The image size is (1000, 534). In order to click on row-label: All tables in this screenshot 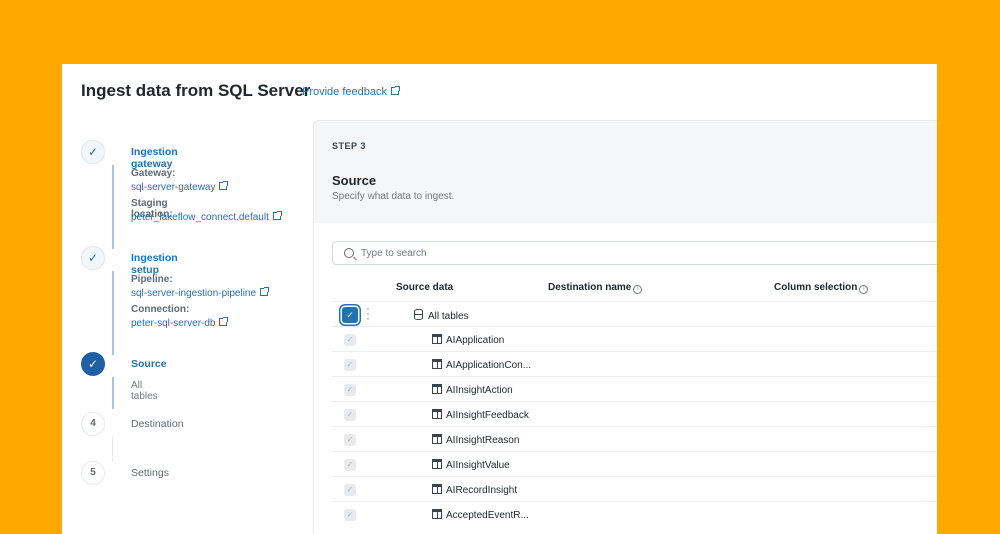, I will do `click(448, 316)`.